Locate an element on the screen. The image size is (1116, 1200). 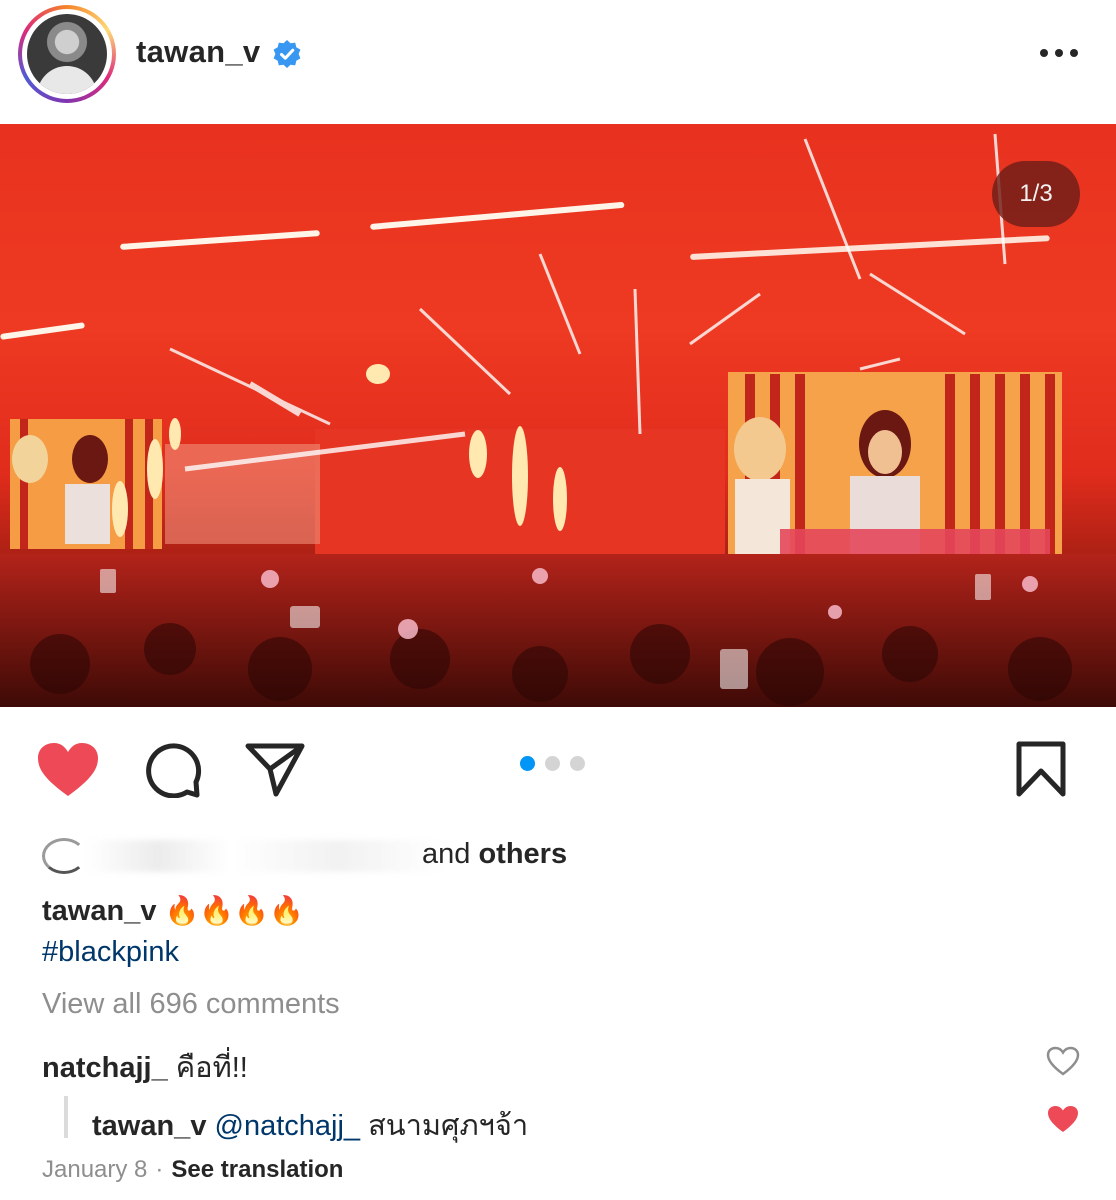
post-meta: January 8 · See translation is located at coordinates (192, 1170).